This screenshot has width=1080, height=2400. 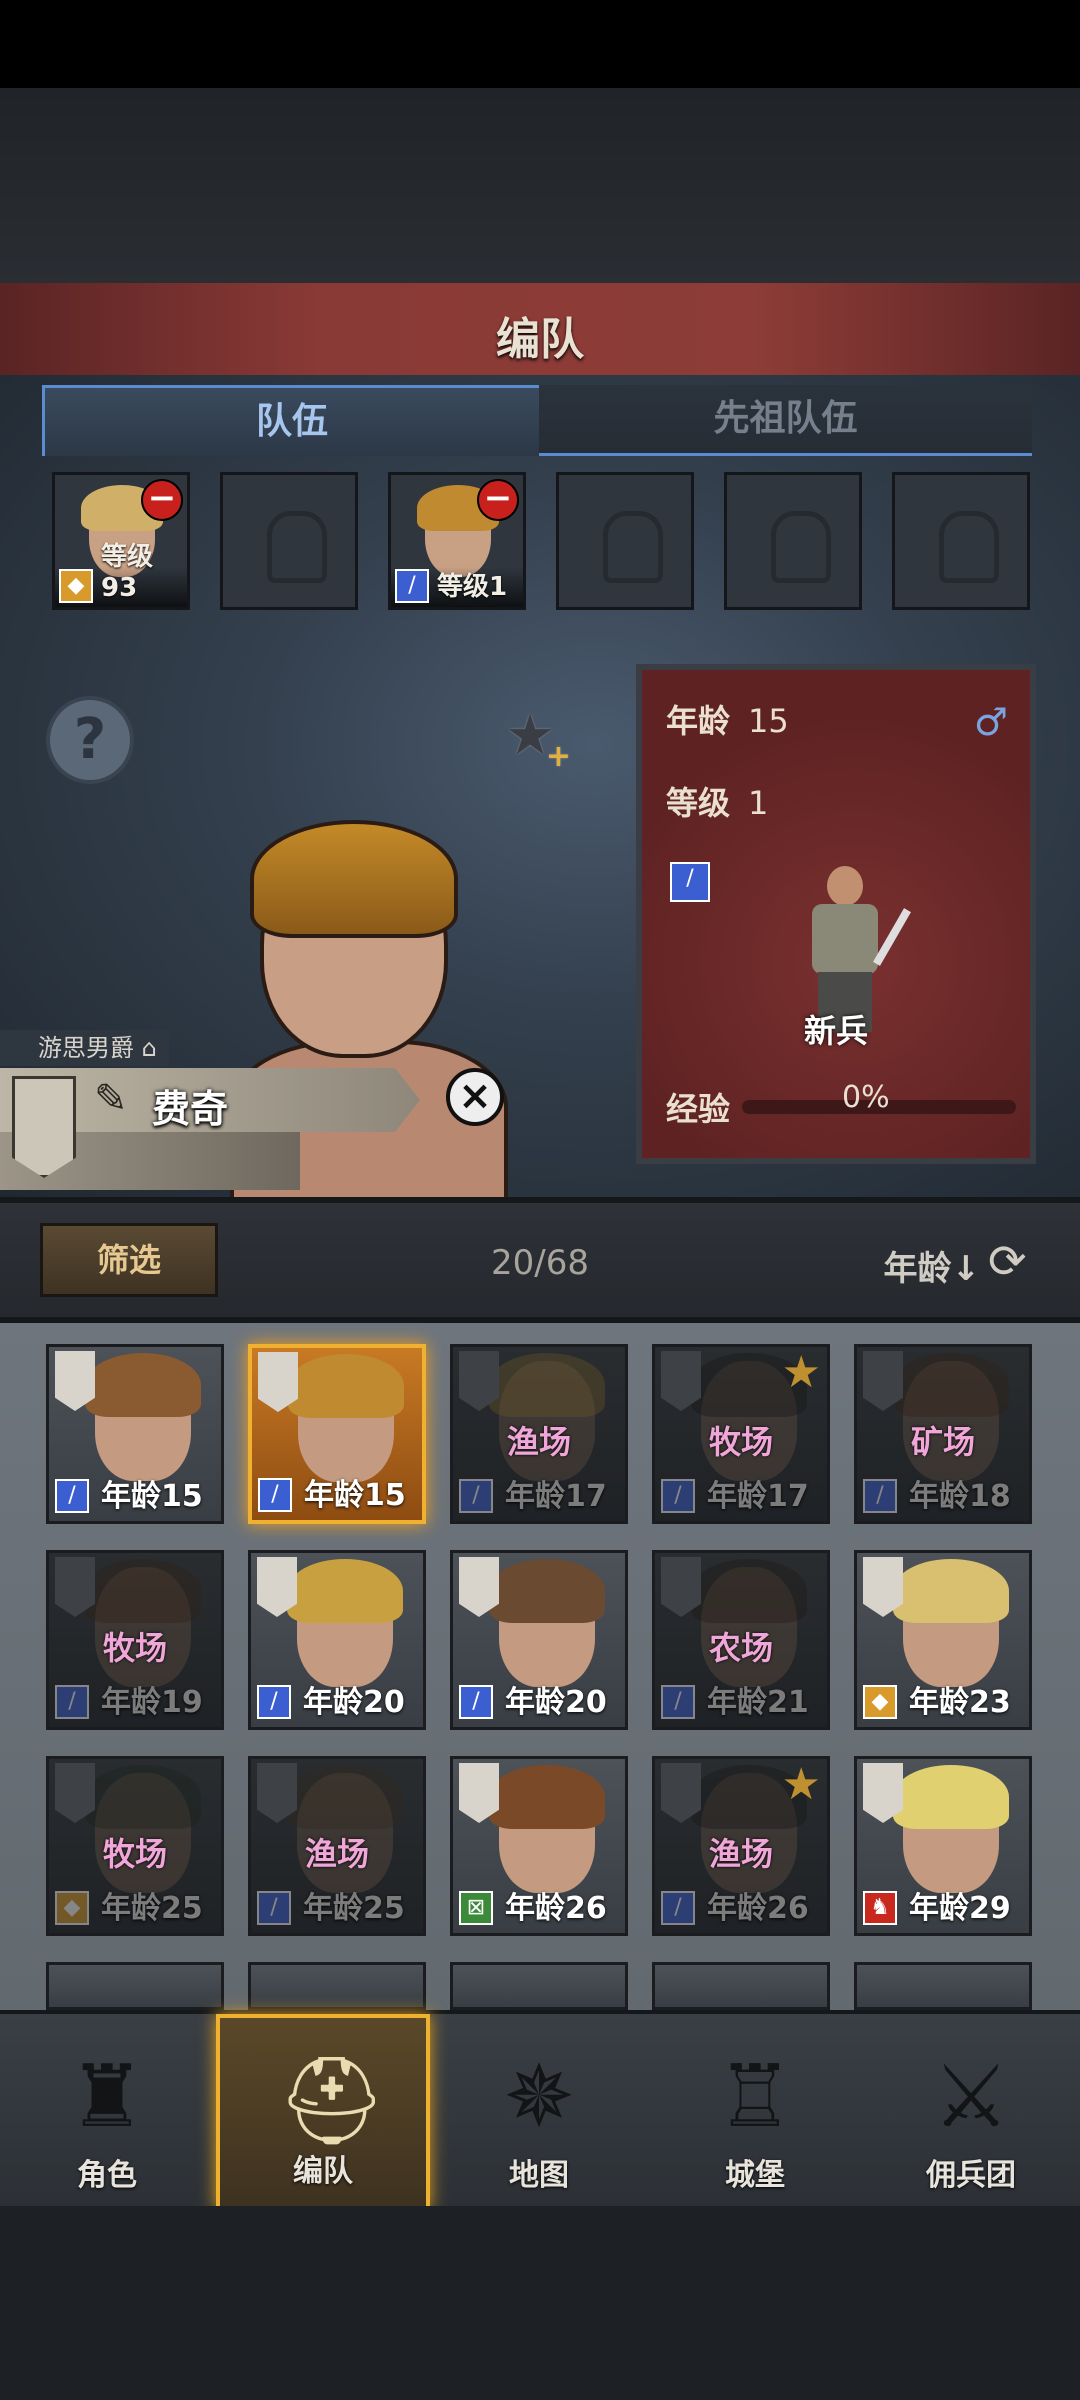 What do you see at coordinates (943, 1640) in the screenshot?
I see `roster-card: ◆ 年龄23` at bounding box center [943, 1640].